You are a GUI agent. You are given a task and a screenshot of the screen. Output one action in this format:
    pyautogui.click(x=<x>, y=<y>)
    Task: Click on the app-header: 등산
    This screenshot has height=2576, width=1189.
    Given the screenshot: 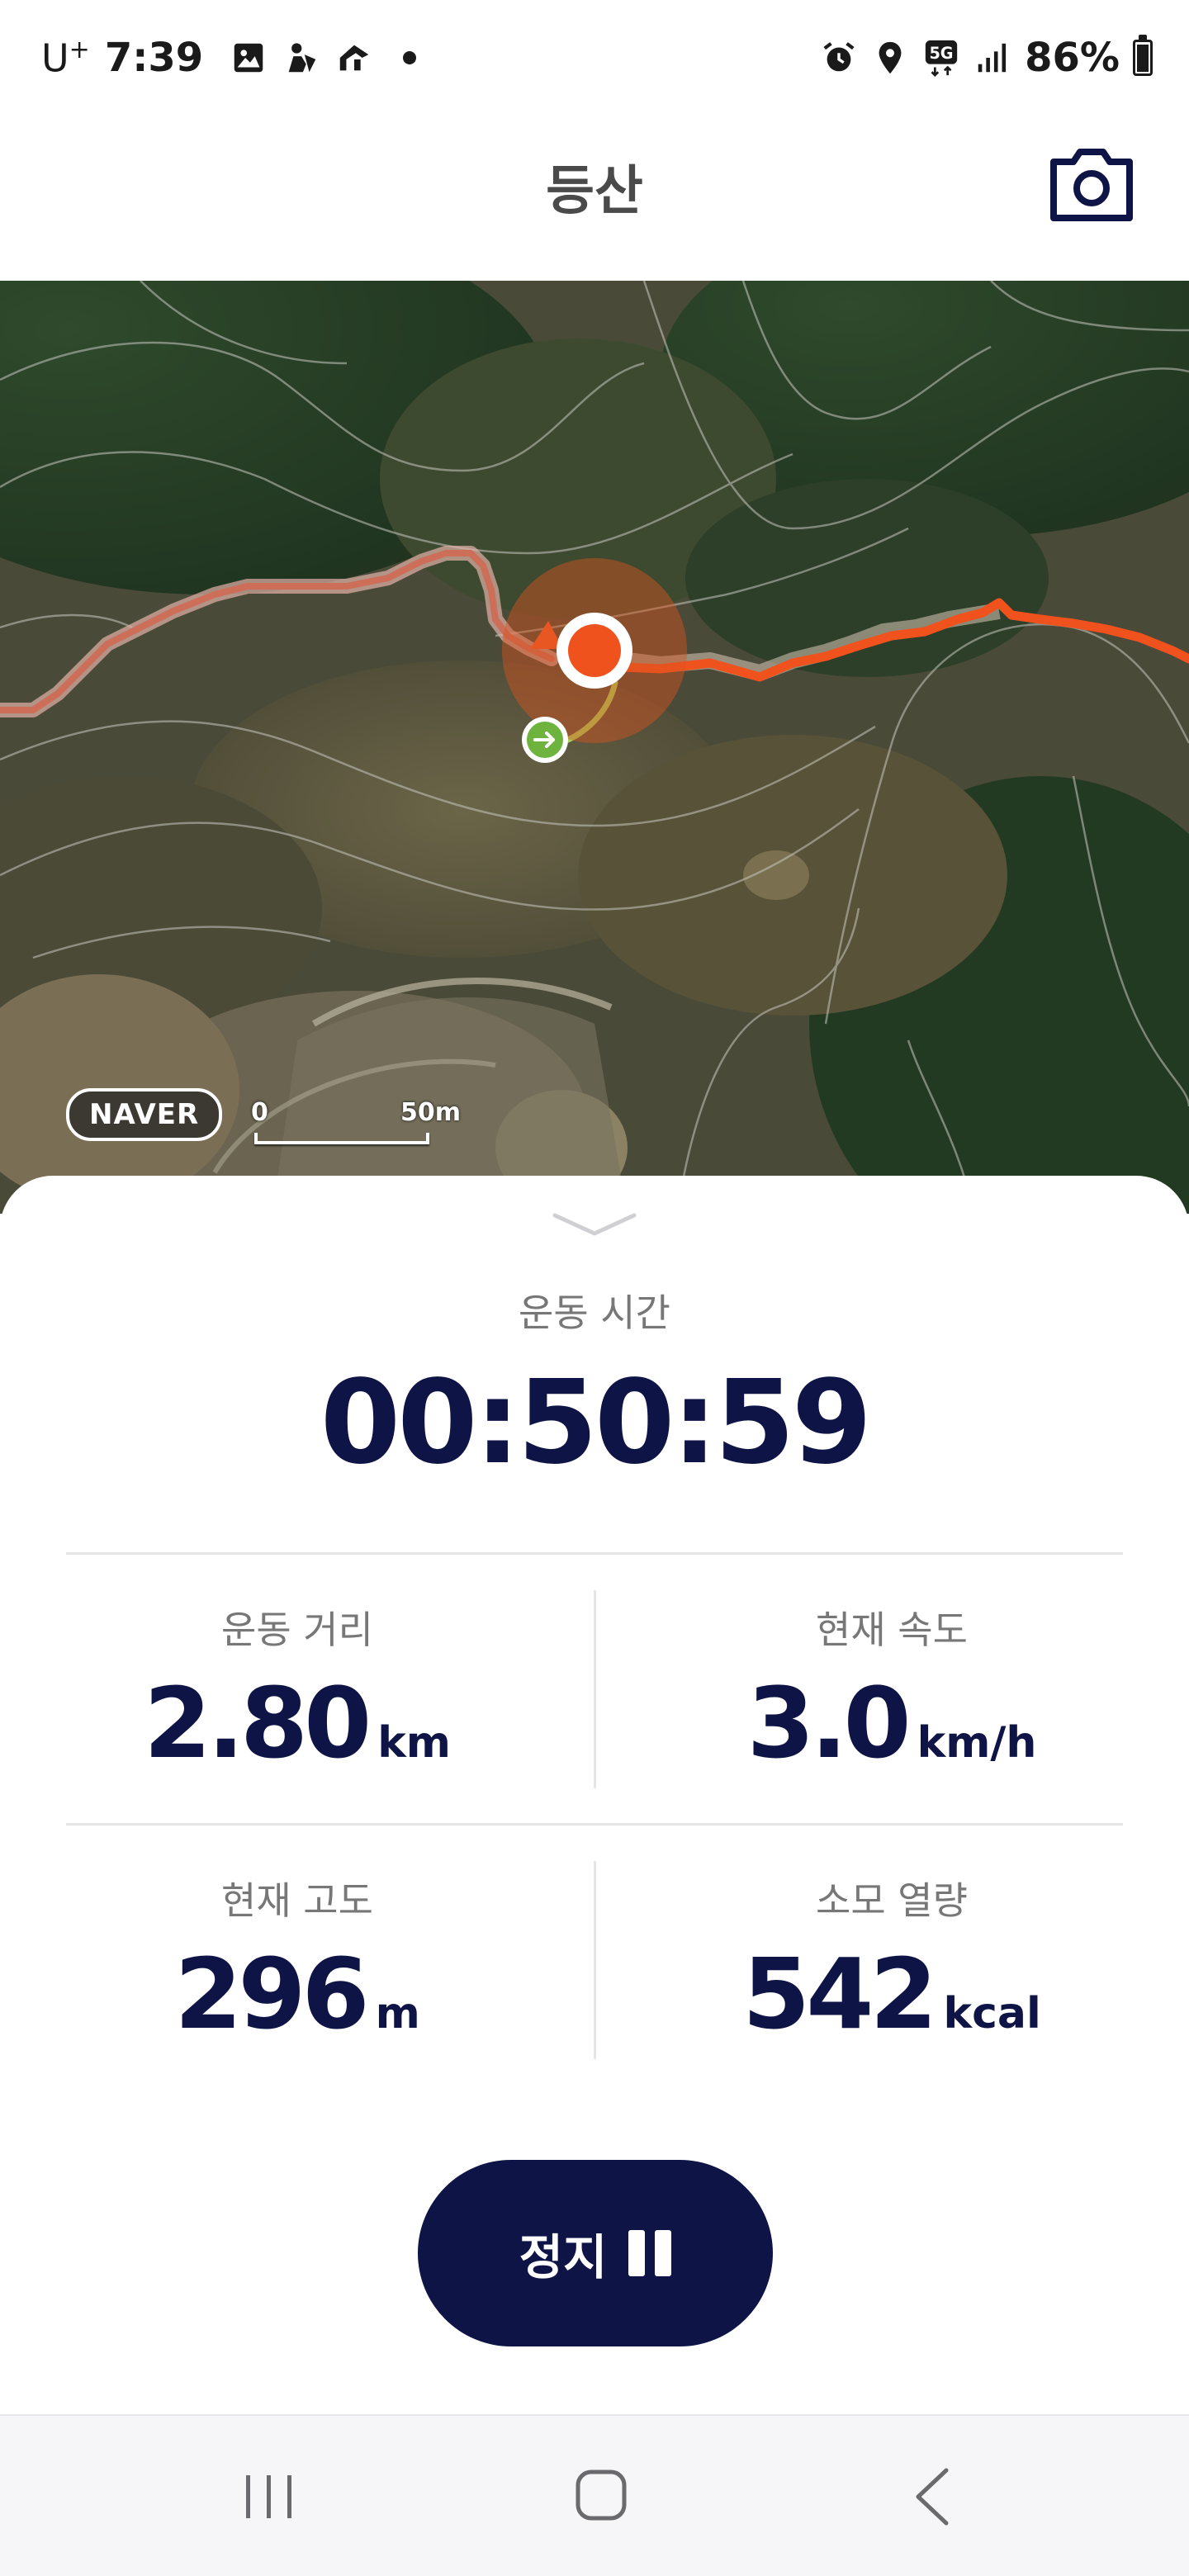 What is the action you would take?
    pyautogui.click(x=594, y=198)
    